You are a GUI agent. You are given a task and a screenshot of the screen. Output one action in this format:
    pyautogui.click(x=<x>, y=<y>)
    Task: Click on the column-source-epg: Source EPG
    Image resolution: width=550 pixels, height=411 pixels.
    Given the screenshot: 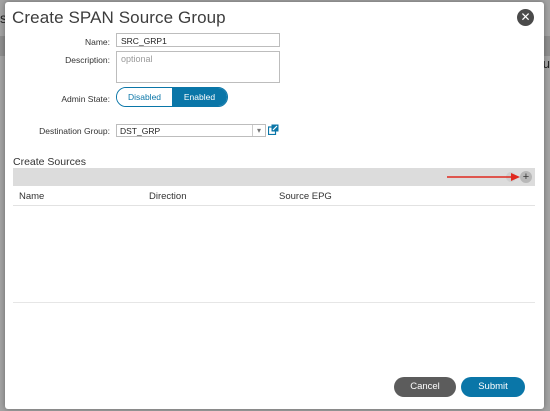 What is the action you would take?
    pyautogui.click(x=305, y=196)
    